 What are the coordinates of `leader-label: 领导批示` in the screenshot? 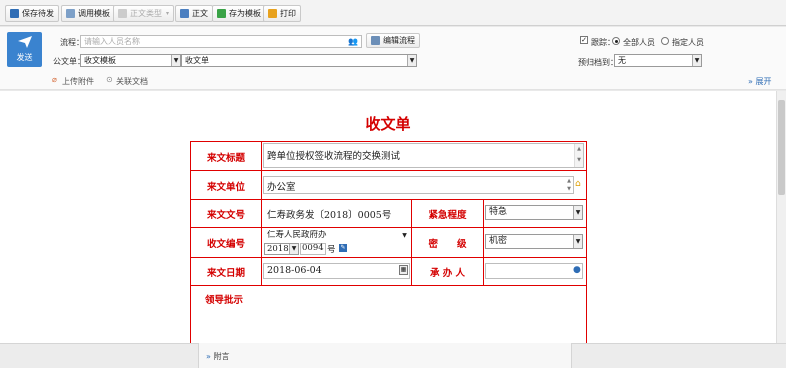 It's located at (224, 300).